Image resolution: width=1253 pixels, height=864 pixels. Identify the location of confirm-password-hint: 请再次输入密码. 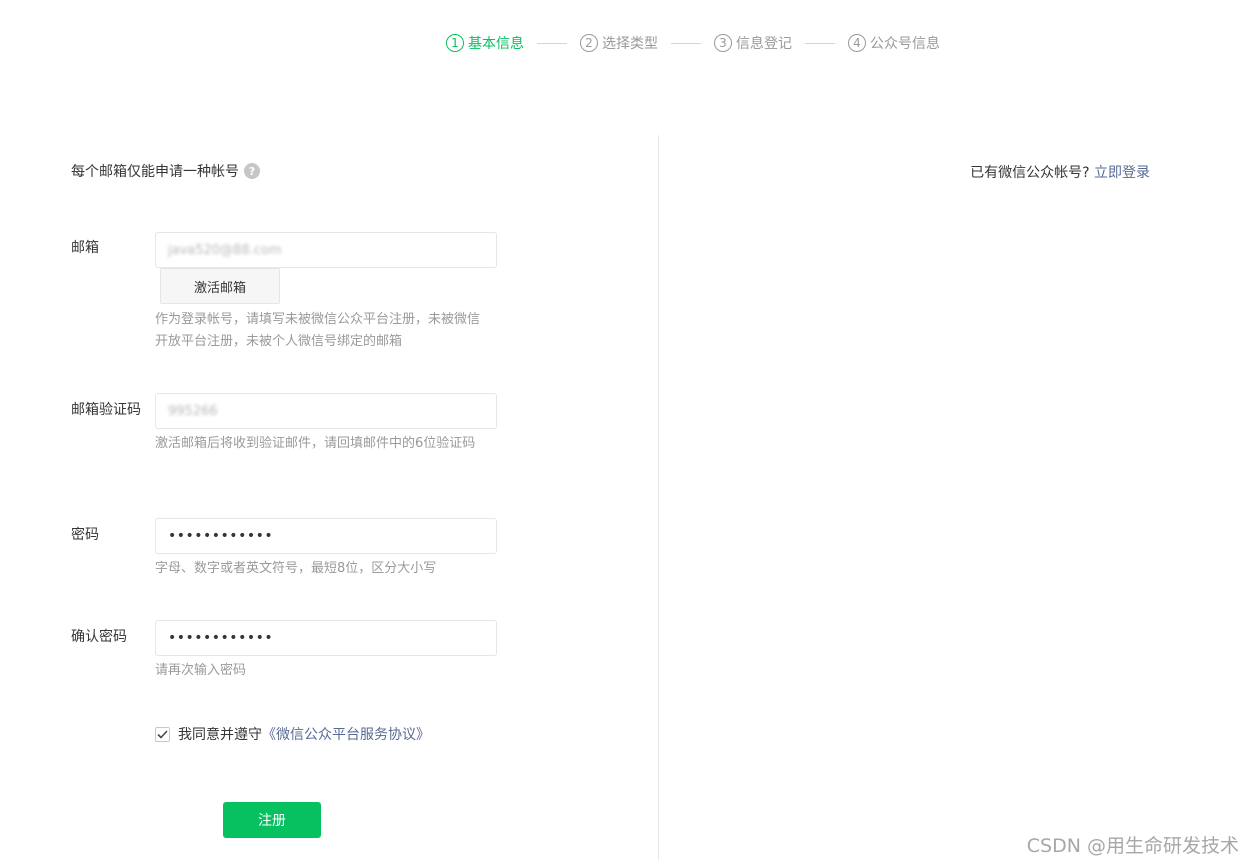
(201, 670).